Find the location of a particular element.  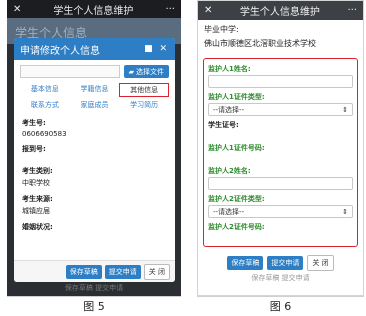

file-upload-row: ▰ 选择文件 is located at coordinates (94, 70).